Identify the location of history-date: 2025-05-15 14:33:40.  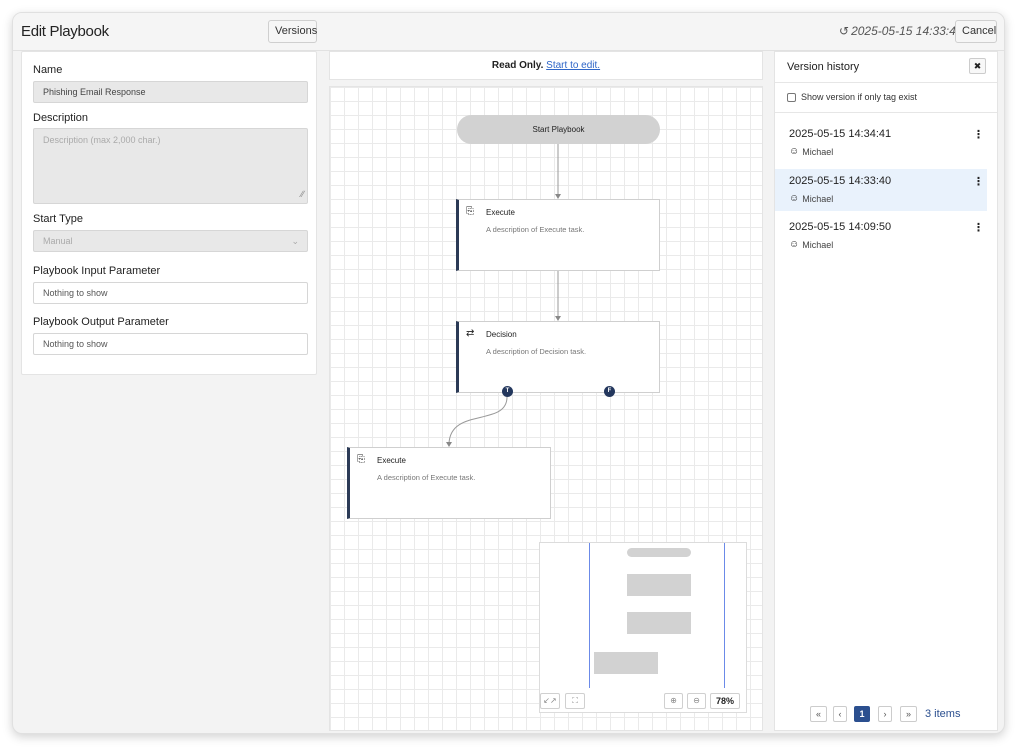
(840, 181).